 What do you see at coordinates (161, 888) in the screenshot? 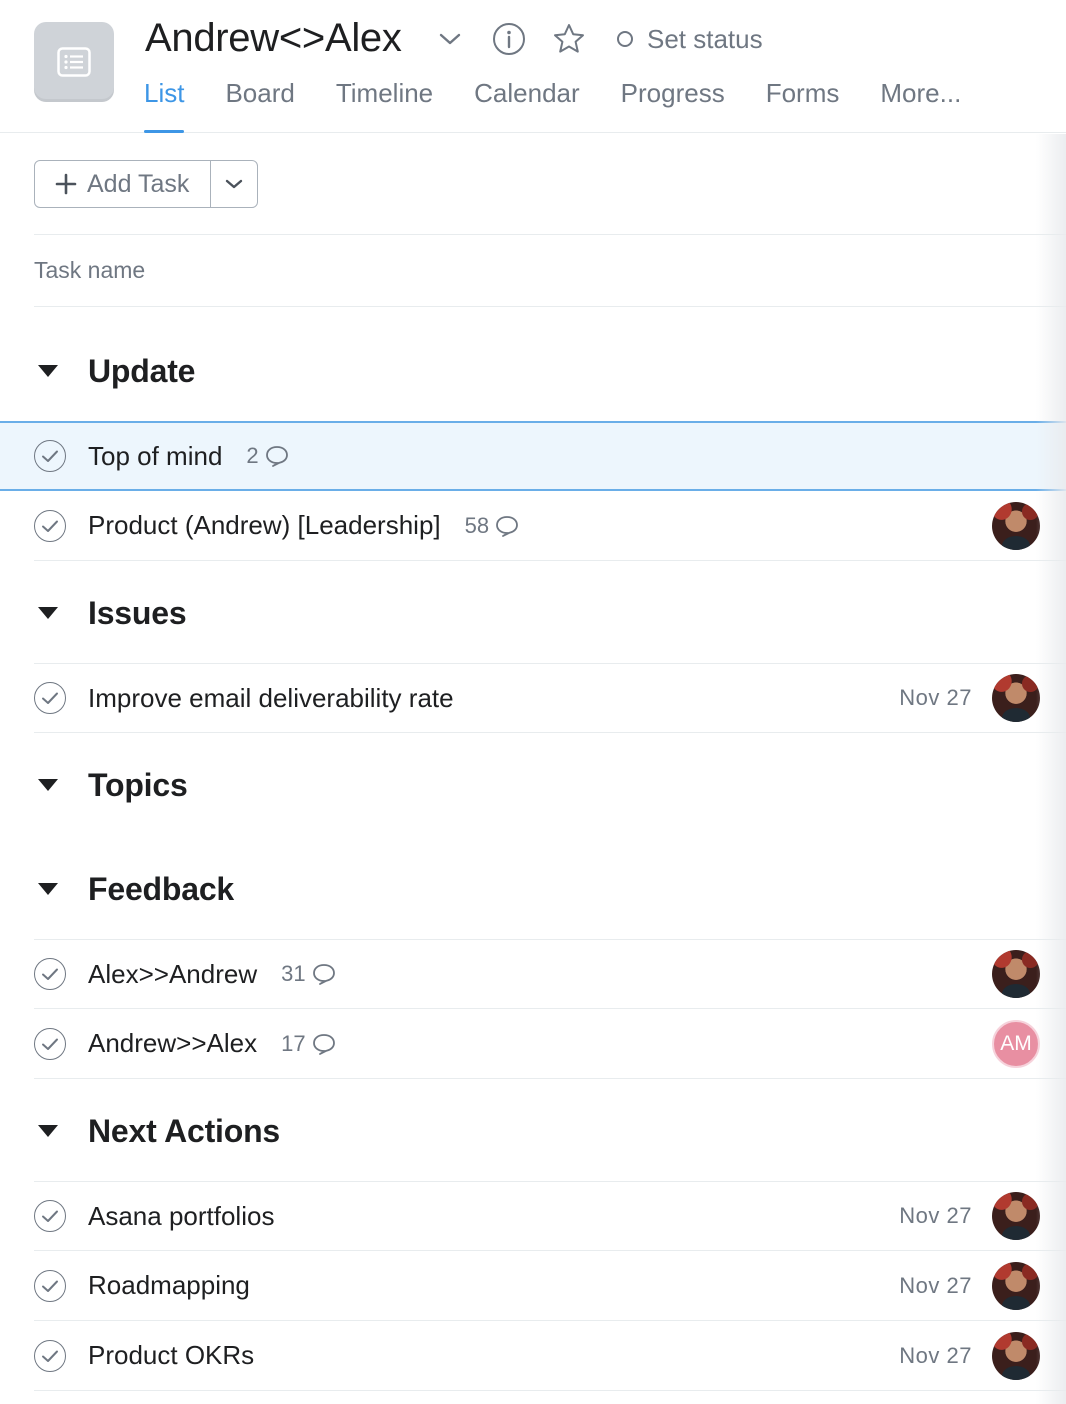
I see `section-title: Feedback` at bounding box center [161, 888].